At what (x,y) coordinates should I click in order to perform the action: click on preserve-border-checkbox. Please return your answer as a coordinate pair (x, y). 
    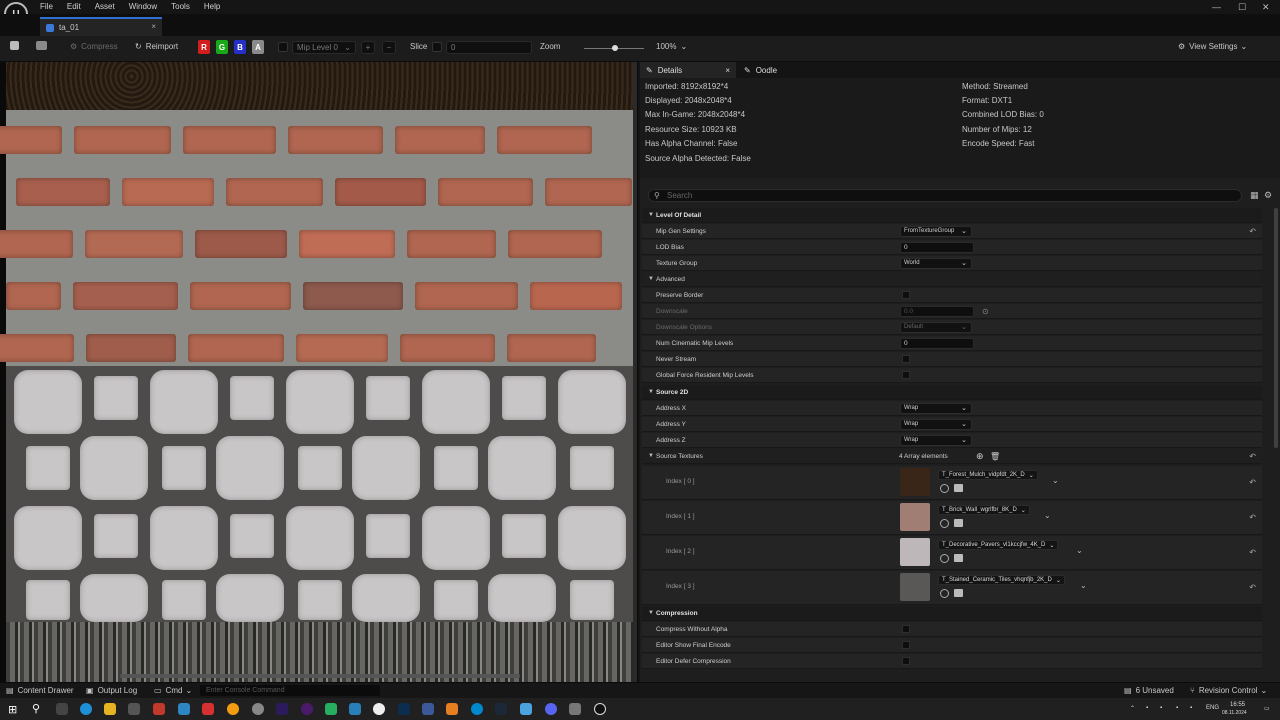
    Looking at the image, I should click on (906, 295).